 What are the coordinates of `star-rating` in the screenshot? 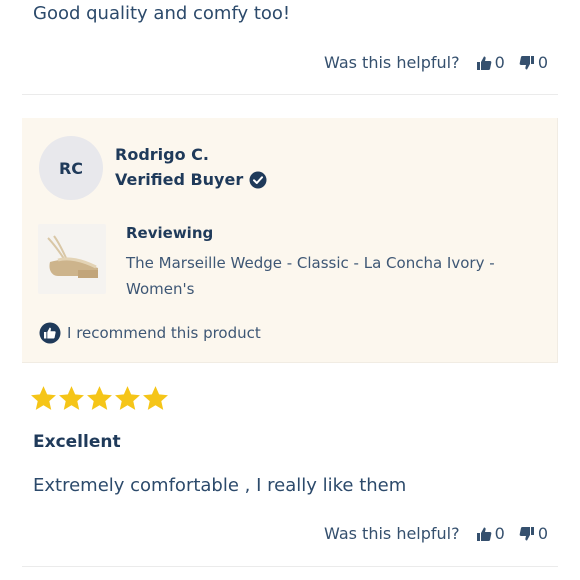 It's located at (99, 398).